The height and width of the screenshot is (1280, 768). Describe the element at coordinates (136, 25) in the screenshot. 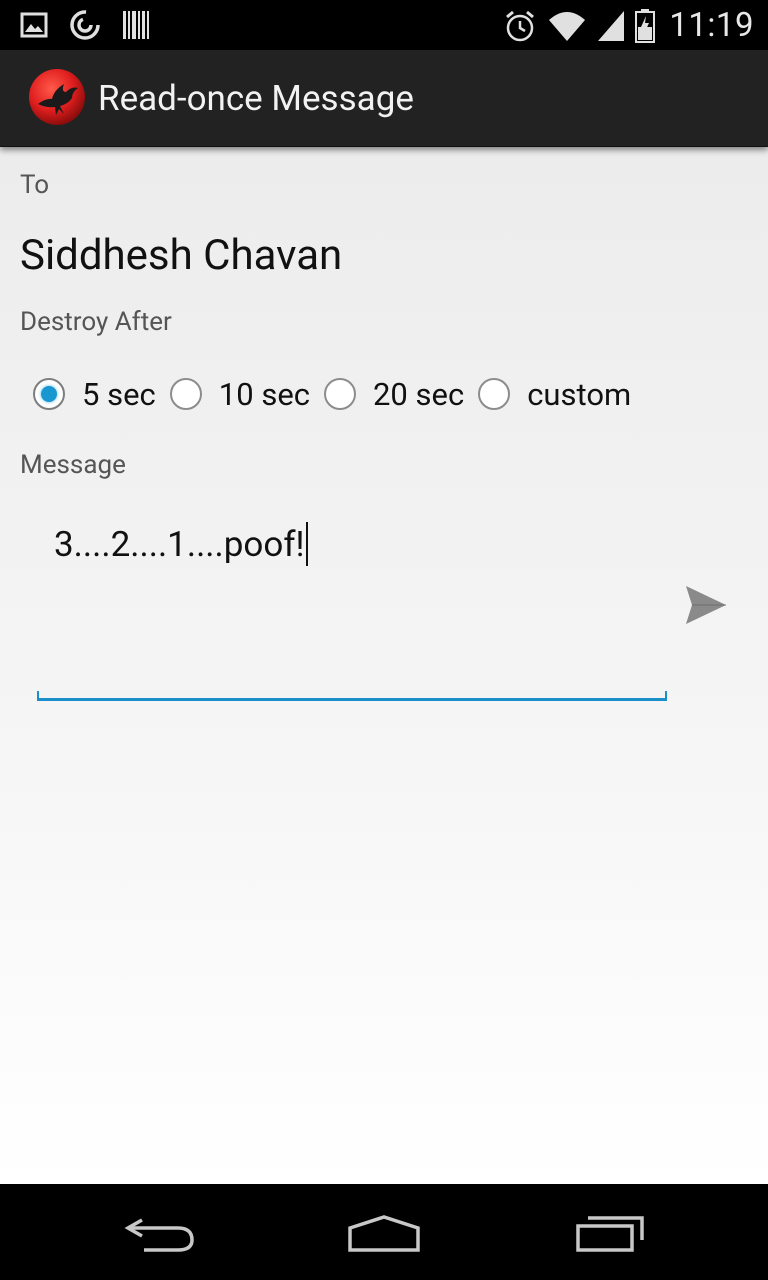

I see `barcode-notification-icon` at that location.